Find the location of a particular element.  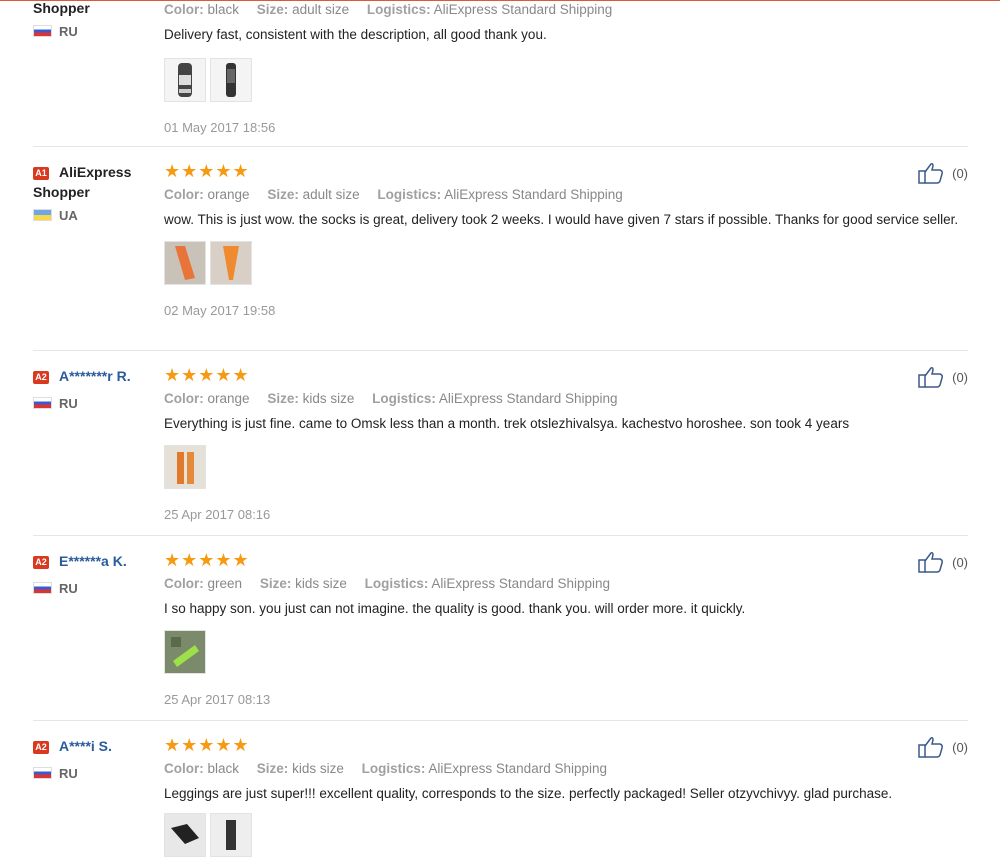

review-date: 25 Apr 2017 08:13 is located at coordinates (217, 699).